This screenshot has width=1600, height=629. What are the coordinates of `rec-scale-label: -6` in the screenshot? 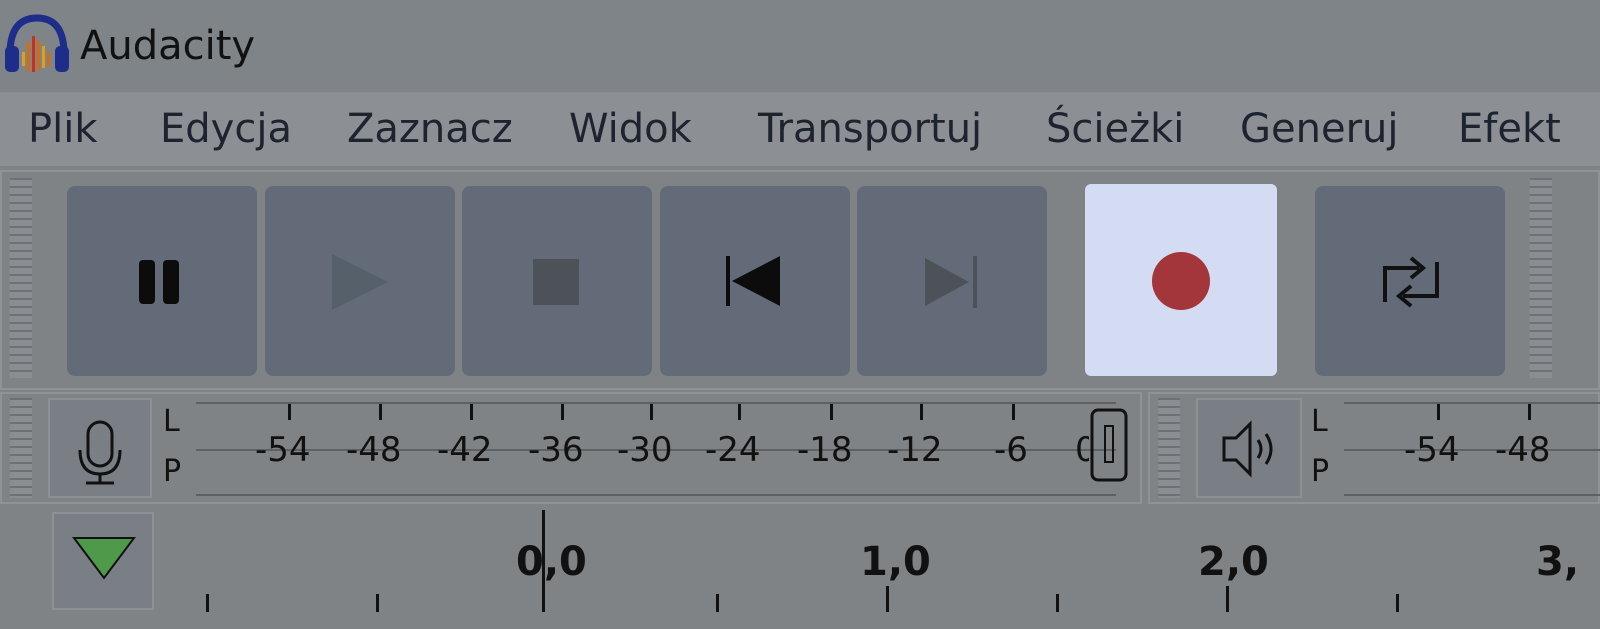 It's located at (1011, 450).